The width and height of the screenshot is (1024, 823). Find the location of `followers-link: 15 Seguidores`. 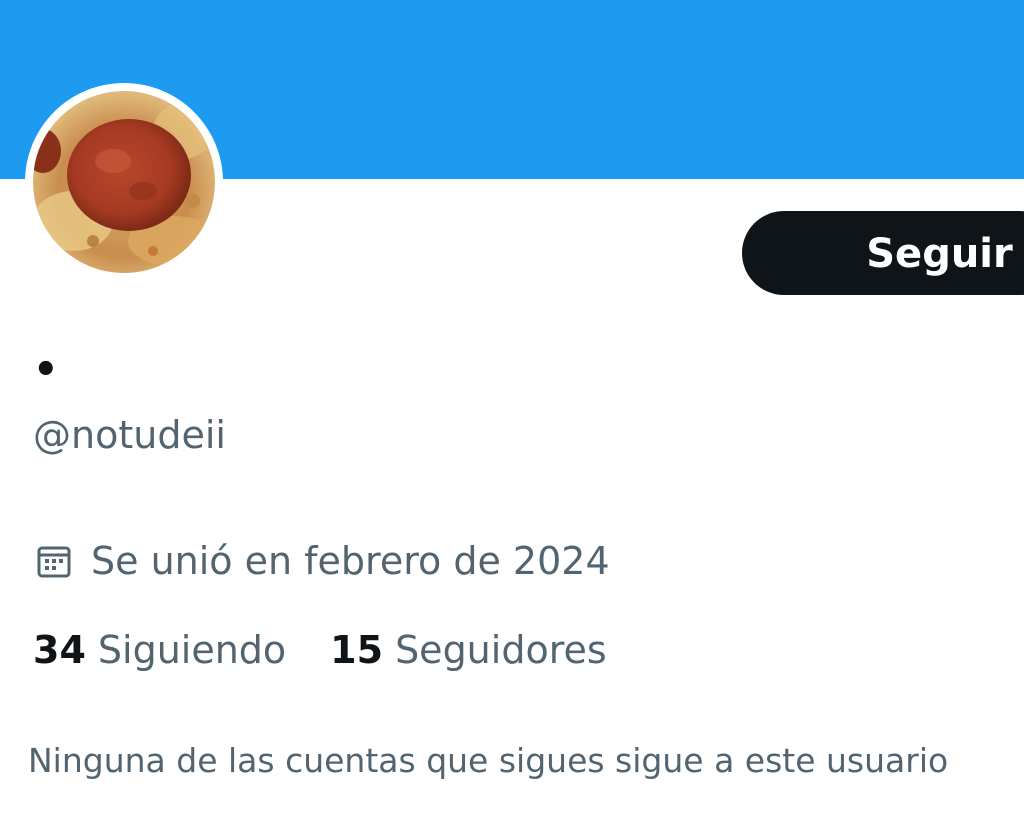

followers-link: 15 Seguidores is located at coordinates (468, 650).